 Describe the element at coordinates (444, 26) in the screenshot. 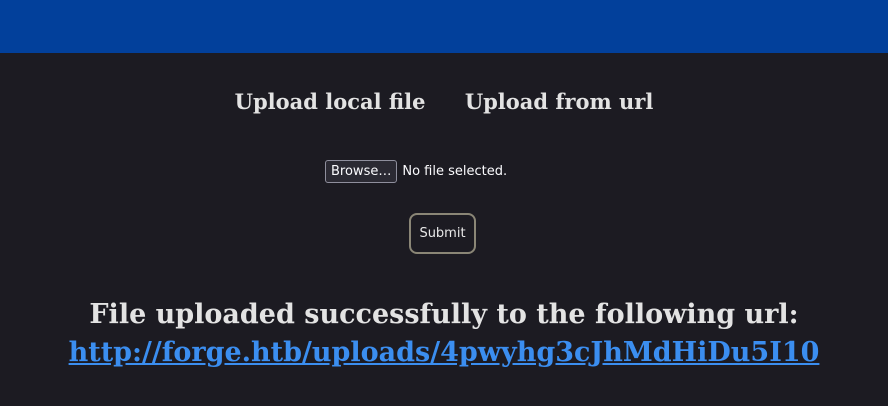

I see `top-navigation-bar` at that location.